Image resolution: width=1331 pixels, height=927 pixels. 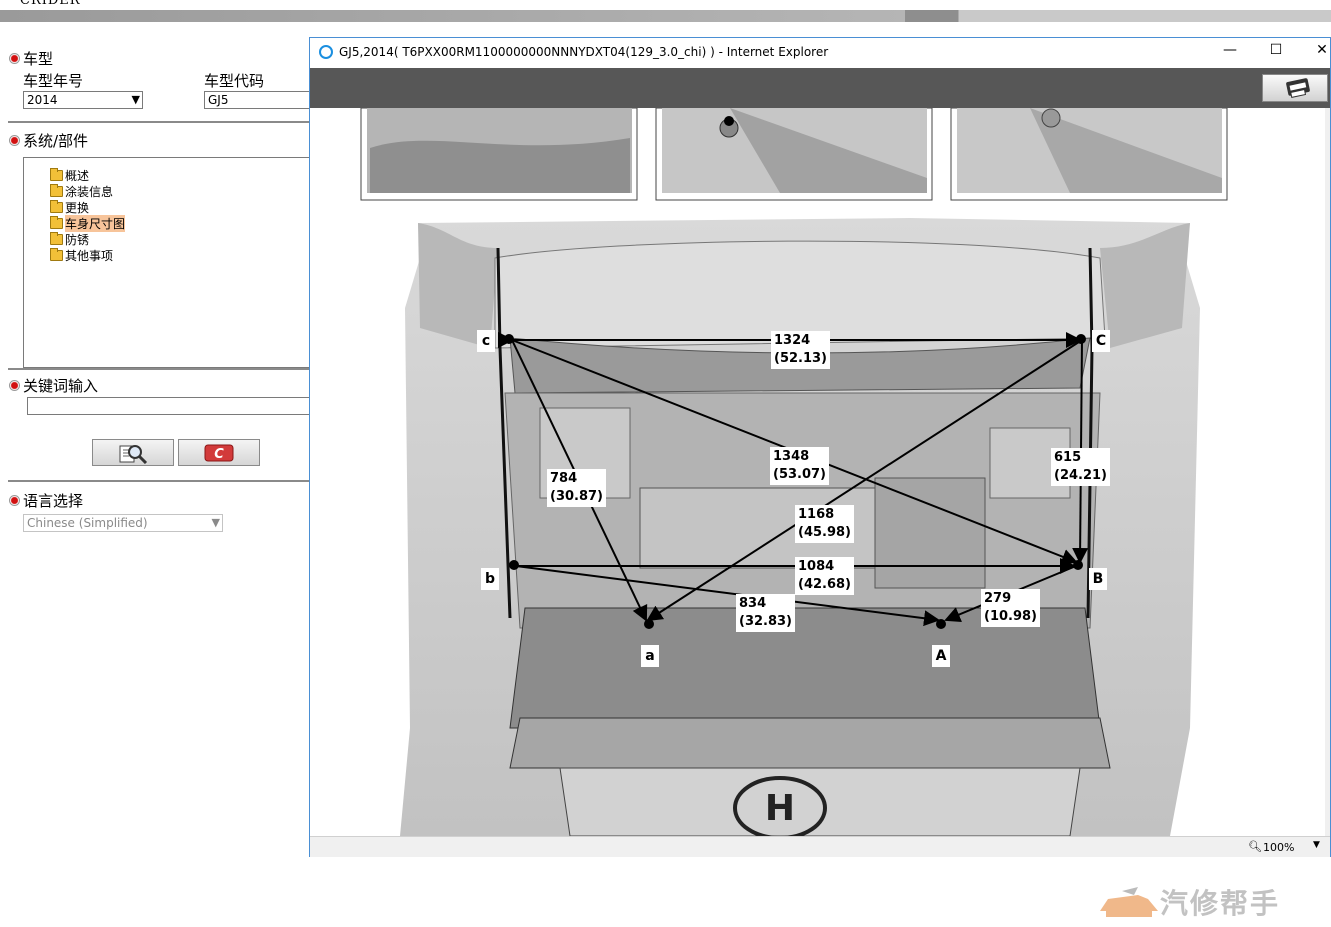 What do you see at coordinates (218, 100) in the screenshot?
I see `code-select-value: GJ5` at bounding box center [218, 100].